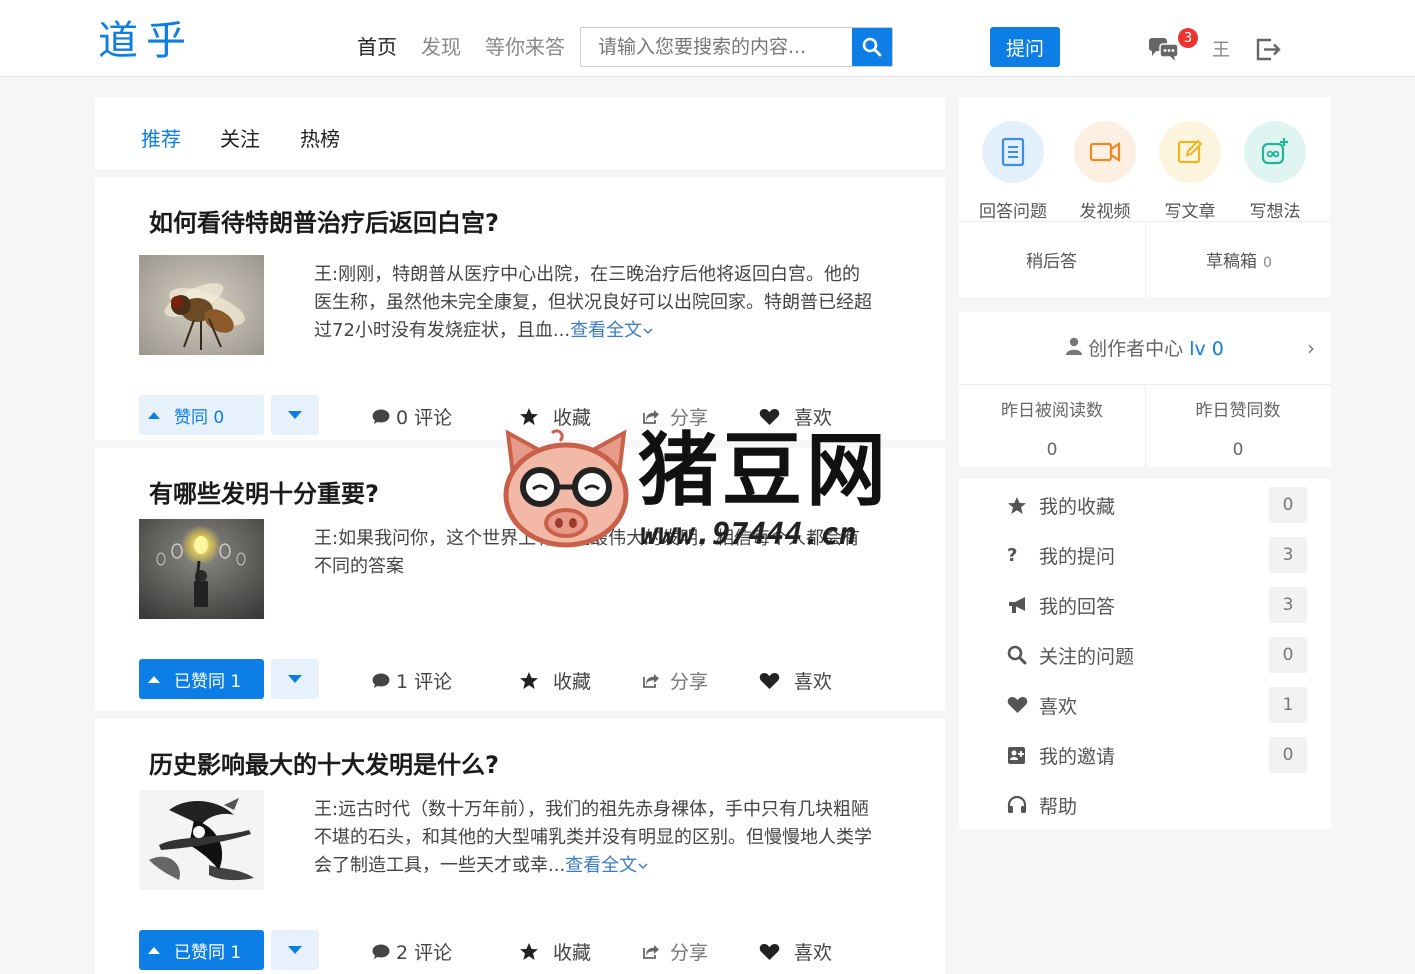  I want to click on main-nav: 首页 发现 等你来答, so click(461, 47).